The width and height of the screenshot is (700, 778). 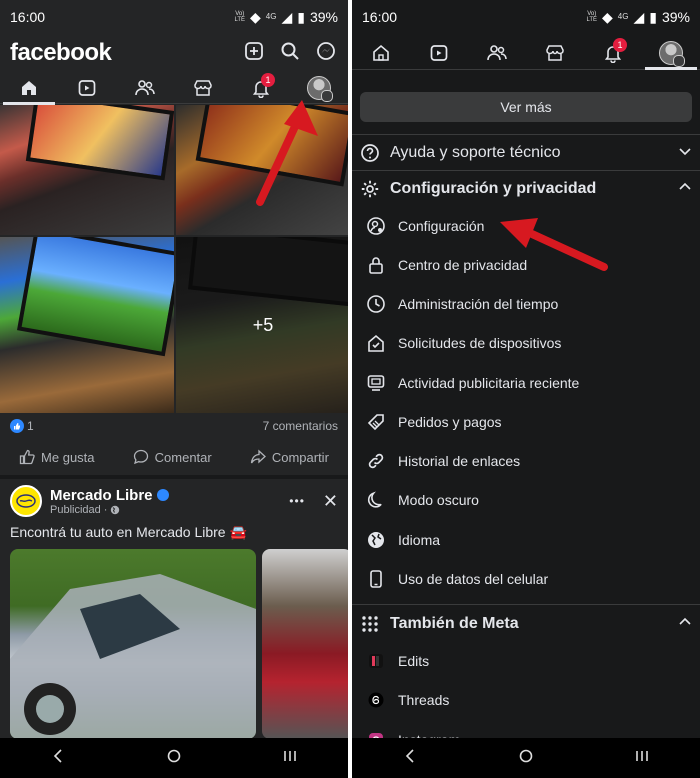 What do you see at coordinates (376, 500) in the screenshot?
I see `moon-icon` at bounding box center [376, 500].